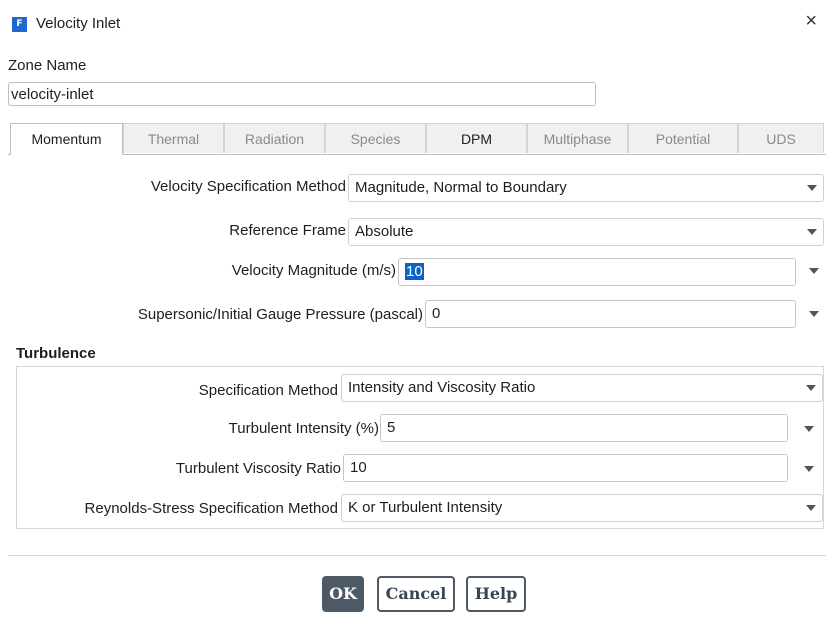 This screenshot has height=622, width=826. I want to click on tab-potential: Potential, so click(683, 138).